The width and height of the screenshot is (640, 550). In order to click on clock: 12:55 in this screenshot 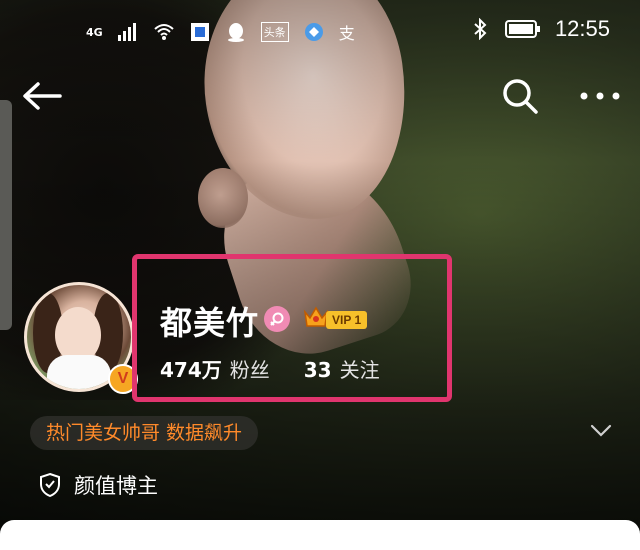, I will do `click(582, 28)`.